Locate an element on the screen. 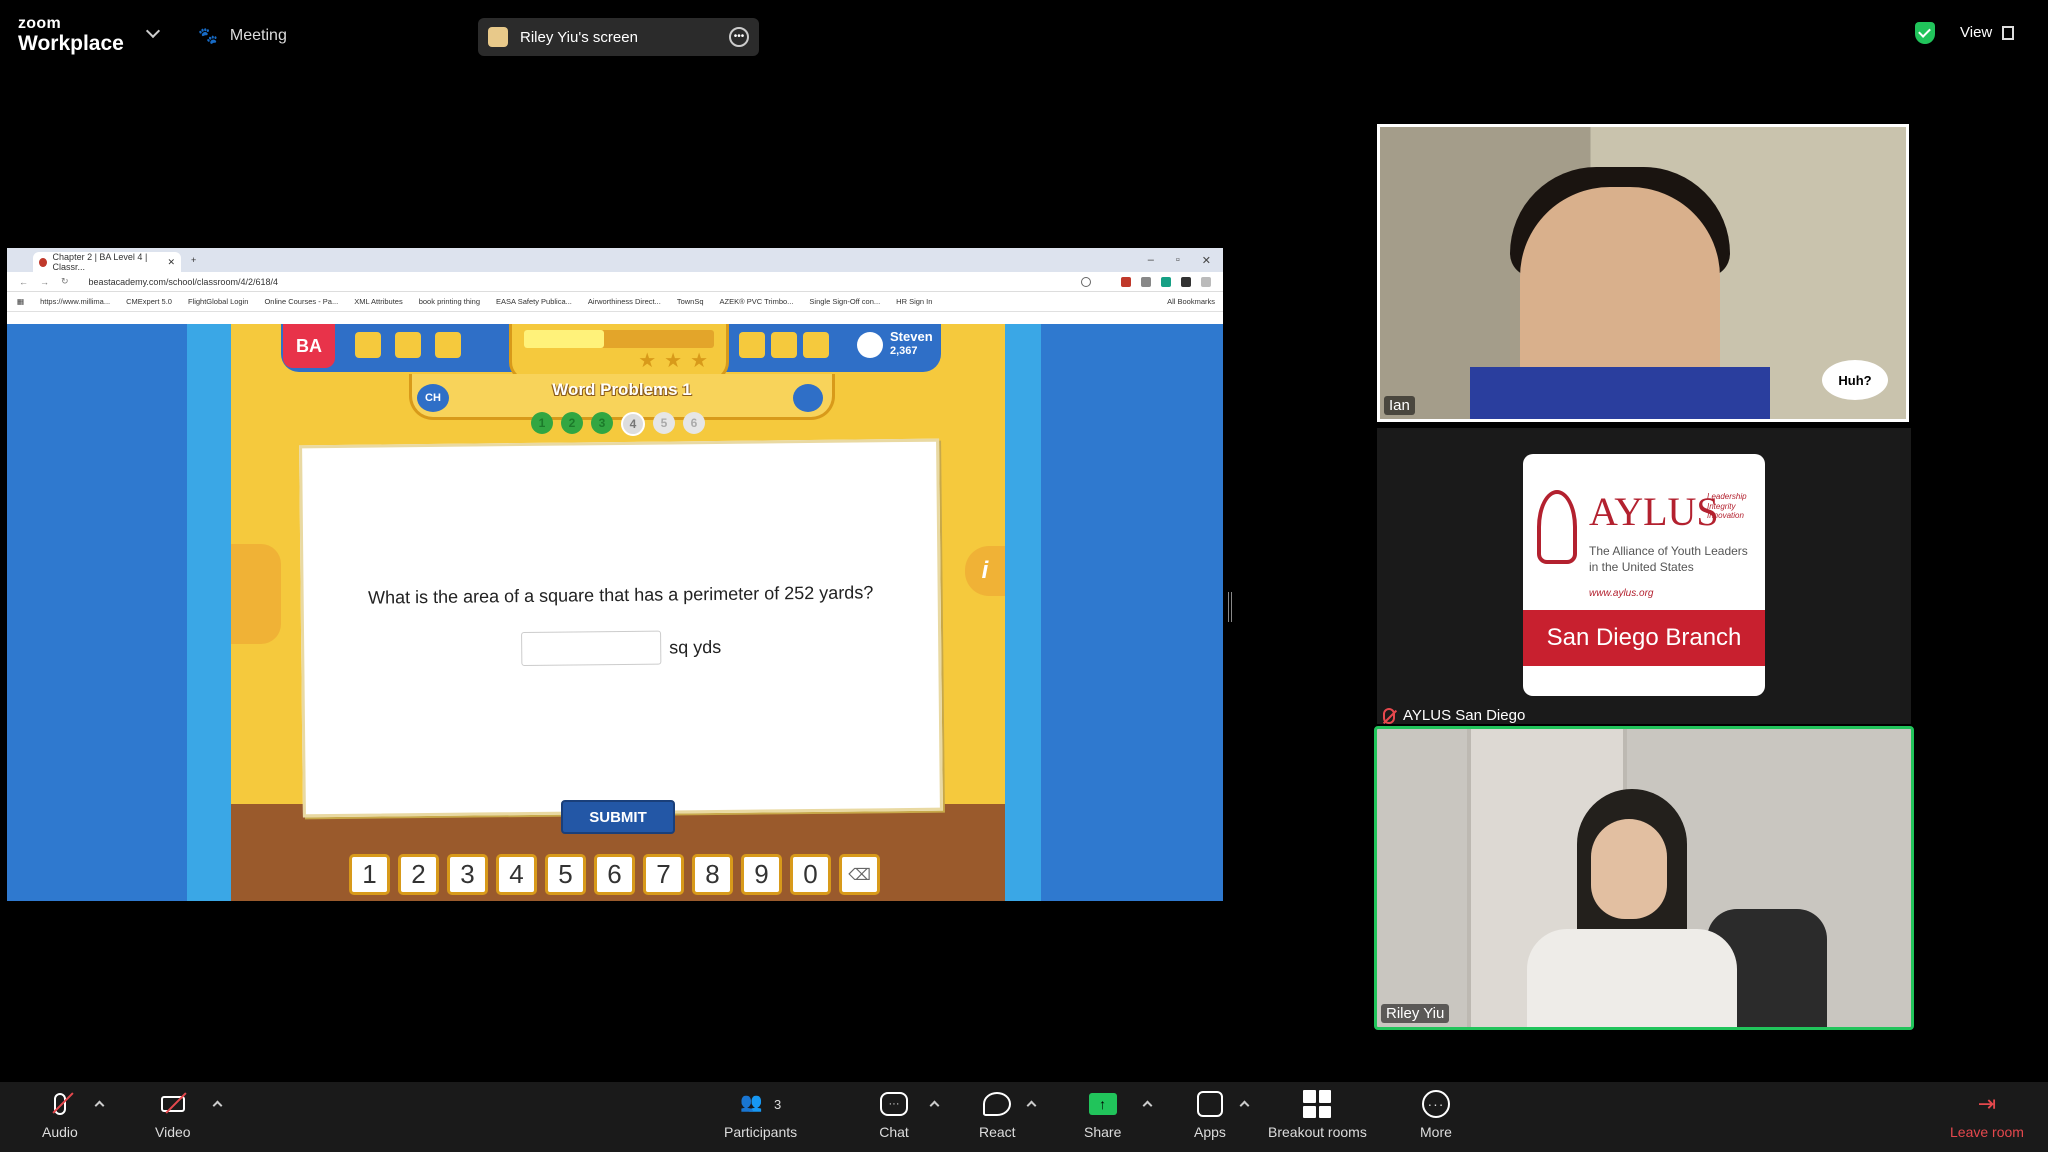 This screenshot has height=1152, width=2048. reload-icon: ↻ is located at coordinates (65, 281).